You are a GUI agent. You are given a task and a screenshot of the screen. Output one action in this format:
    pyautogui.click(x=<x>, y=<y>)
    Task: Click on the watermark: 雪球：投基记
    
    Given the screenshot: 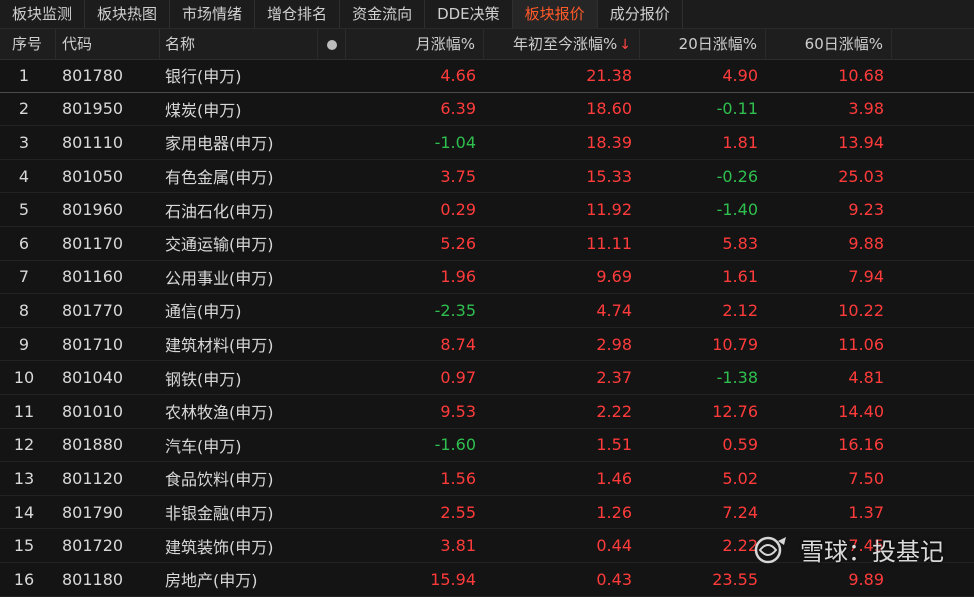 What is the action you would take?
    pyautogui.click(x=848, y=549)
    